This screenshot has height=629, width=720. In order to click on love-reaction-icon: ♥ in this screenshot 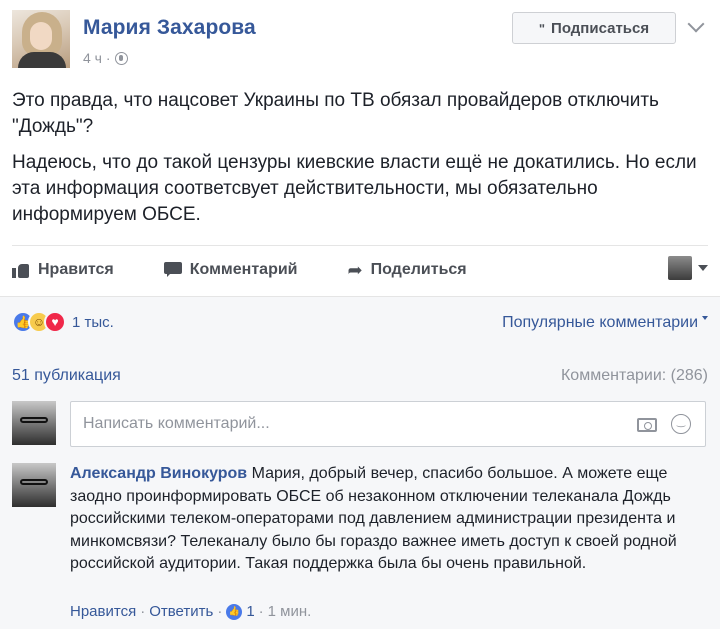, I will do `click(55, 322)`.